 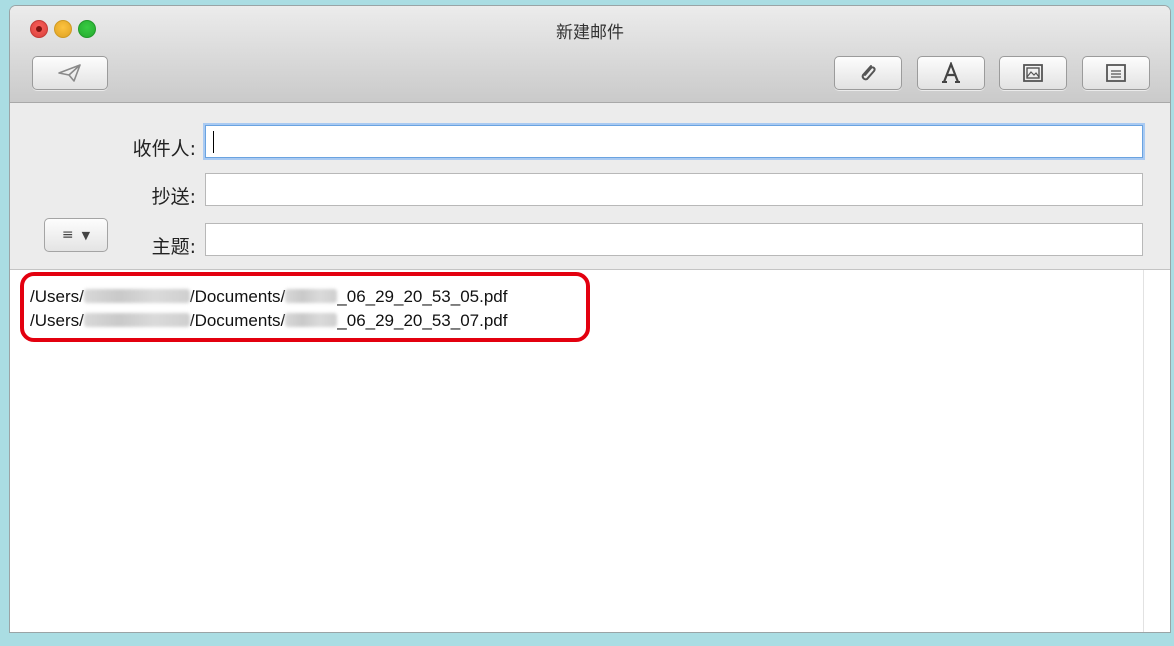 What do you see at coordinates (305, 307) in the screenshot?
I see `attachment-highlight-annotation` at bounding box center [305, 307].